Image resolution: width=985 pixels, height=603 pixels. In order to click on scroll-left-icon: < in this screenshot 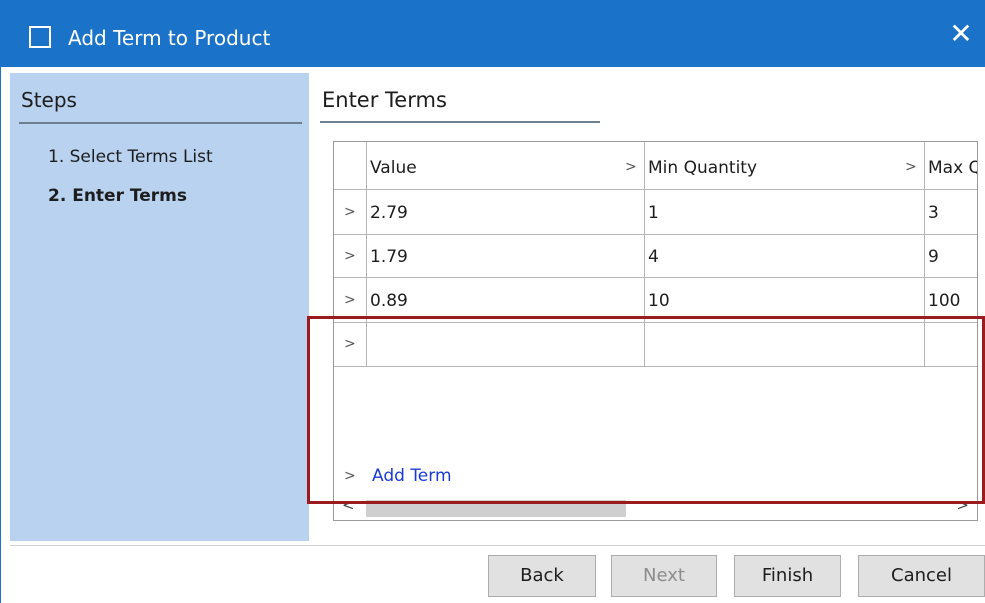, I will do `click(348, 505)`.